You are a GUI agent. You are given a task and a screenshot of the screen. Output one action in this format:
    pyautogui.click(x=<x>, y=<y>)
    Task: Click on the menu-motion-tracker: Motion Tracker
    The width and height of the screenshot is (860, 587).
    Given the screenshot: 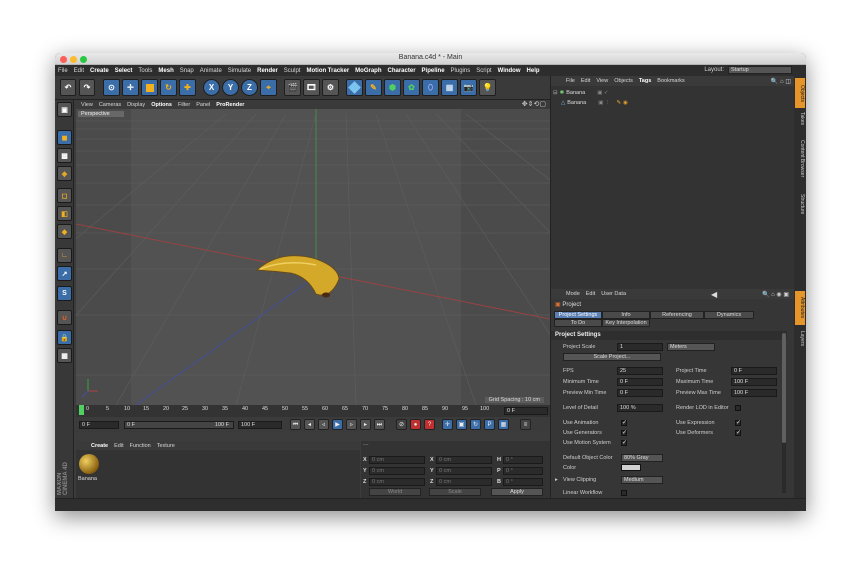 What is the action you would take?
    pyautogui.click(x=327, y=71)
    